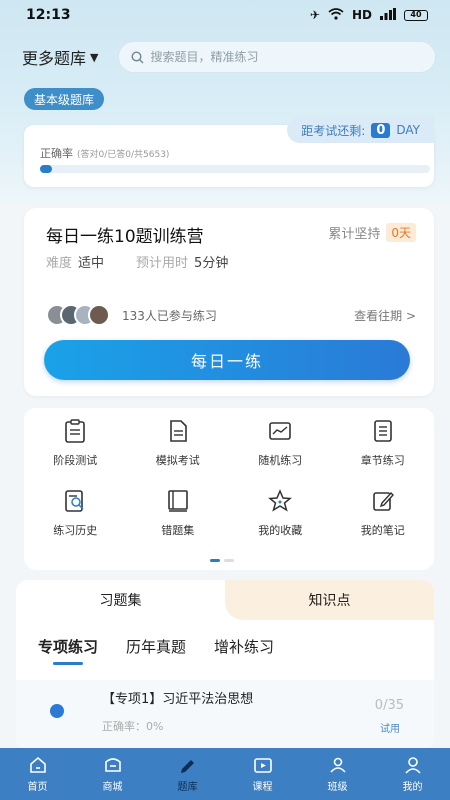 The image size is (450, 800). What do you see at coordinates (75, 261) in the screenshot?
I see `difficulty: 难度 适中` at bounding box center [75, 261].